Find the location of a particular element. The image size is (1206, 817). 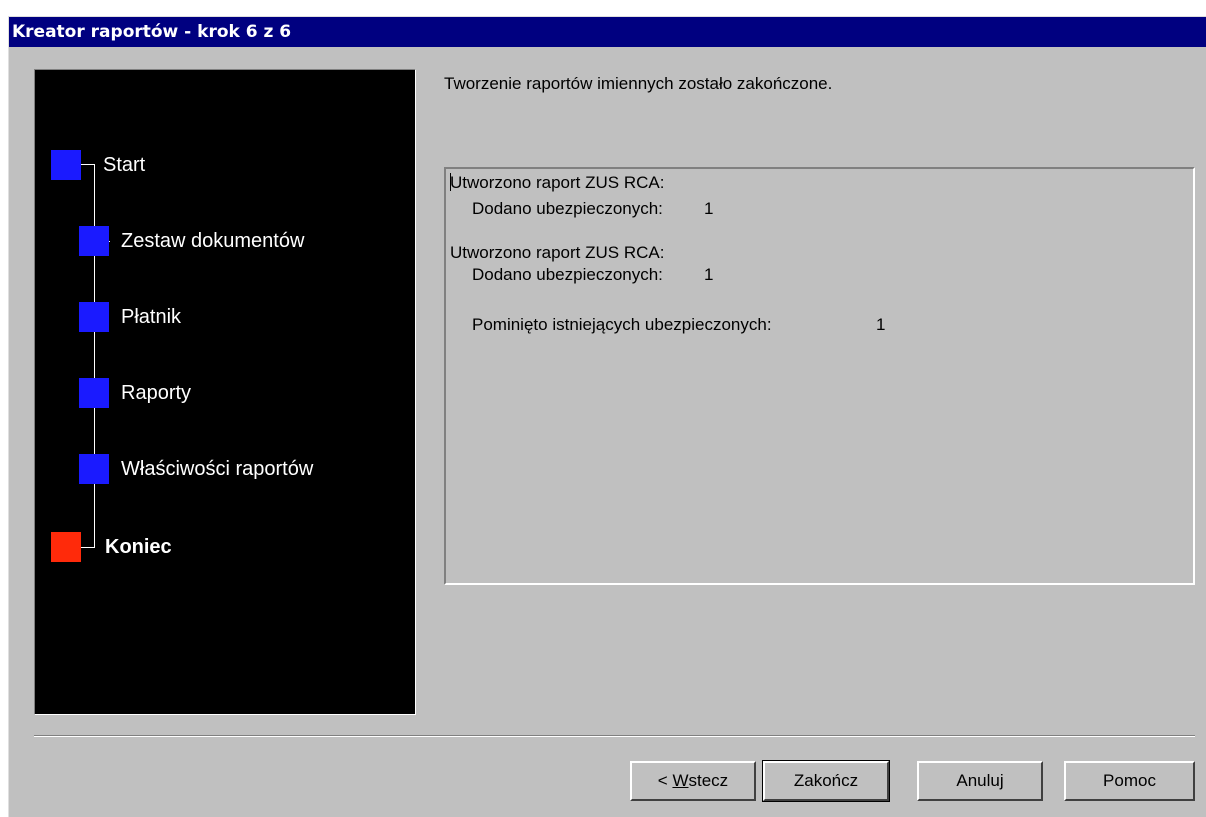

step-koniec-square-icon is located at coordinates (66, 547).